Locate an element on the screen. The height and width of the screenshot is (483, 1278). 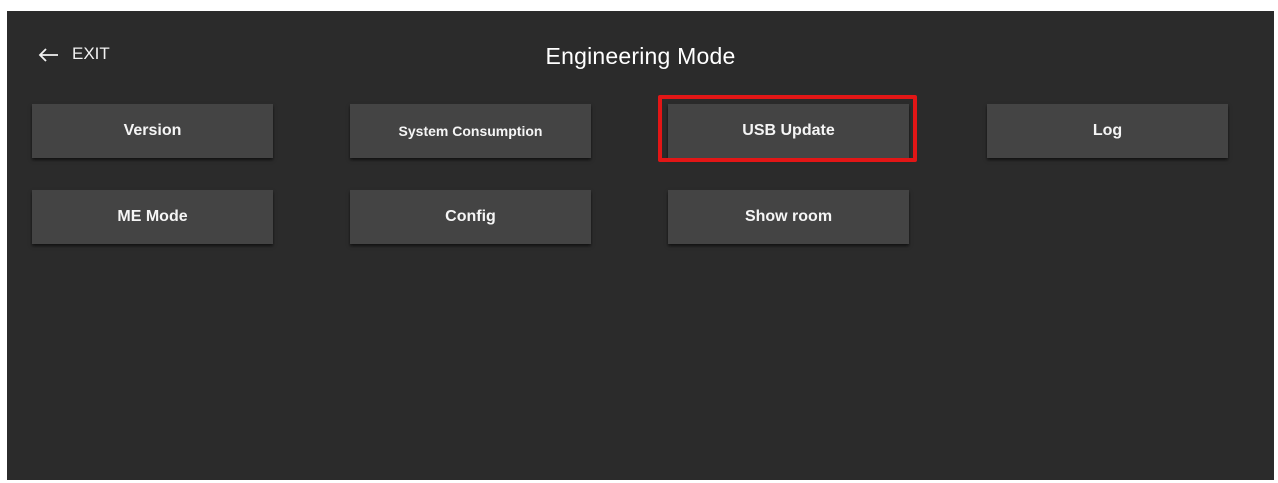
log-button: Log is located at coordinates (1107, 131).